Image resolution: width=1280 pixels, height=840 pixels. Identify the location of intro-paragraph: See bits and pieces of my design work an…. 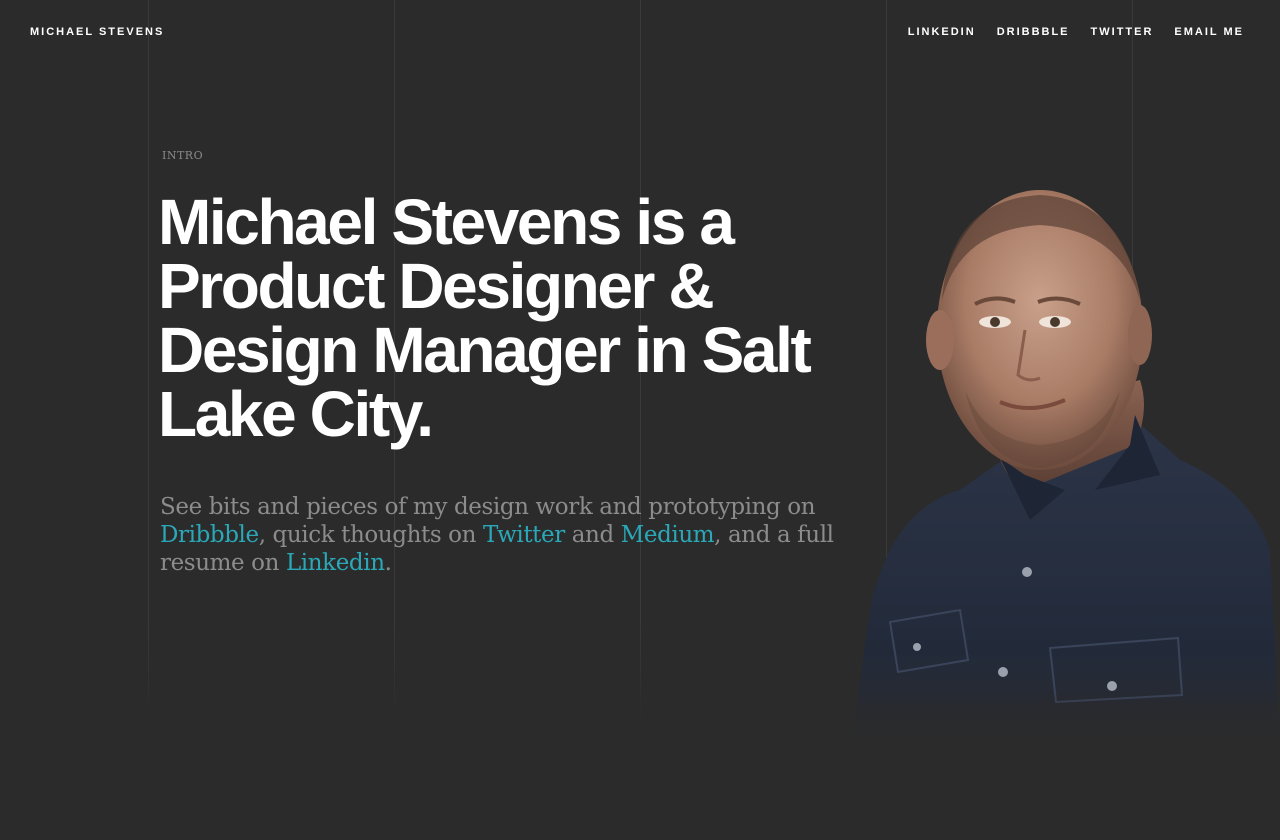
(510, 535).